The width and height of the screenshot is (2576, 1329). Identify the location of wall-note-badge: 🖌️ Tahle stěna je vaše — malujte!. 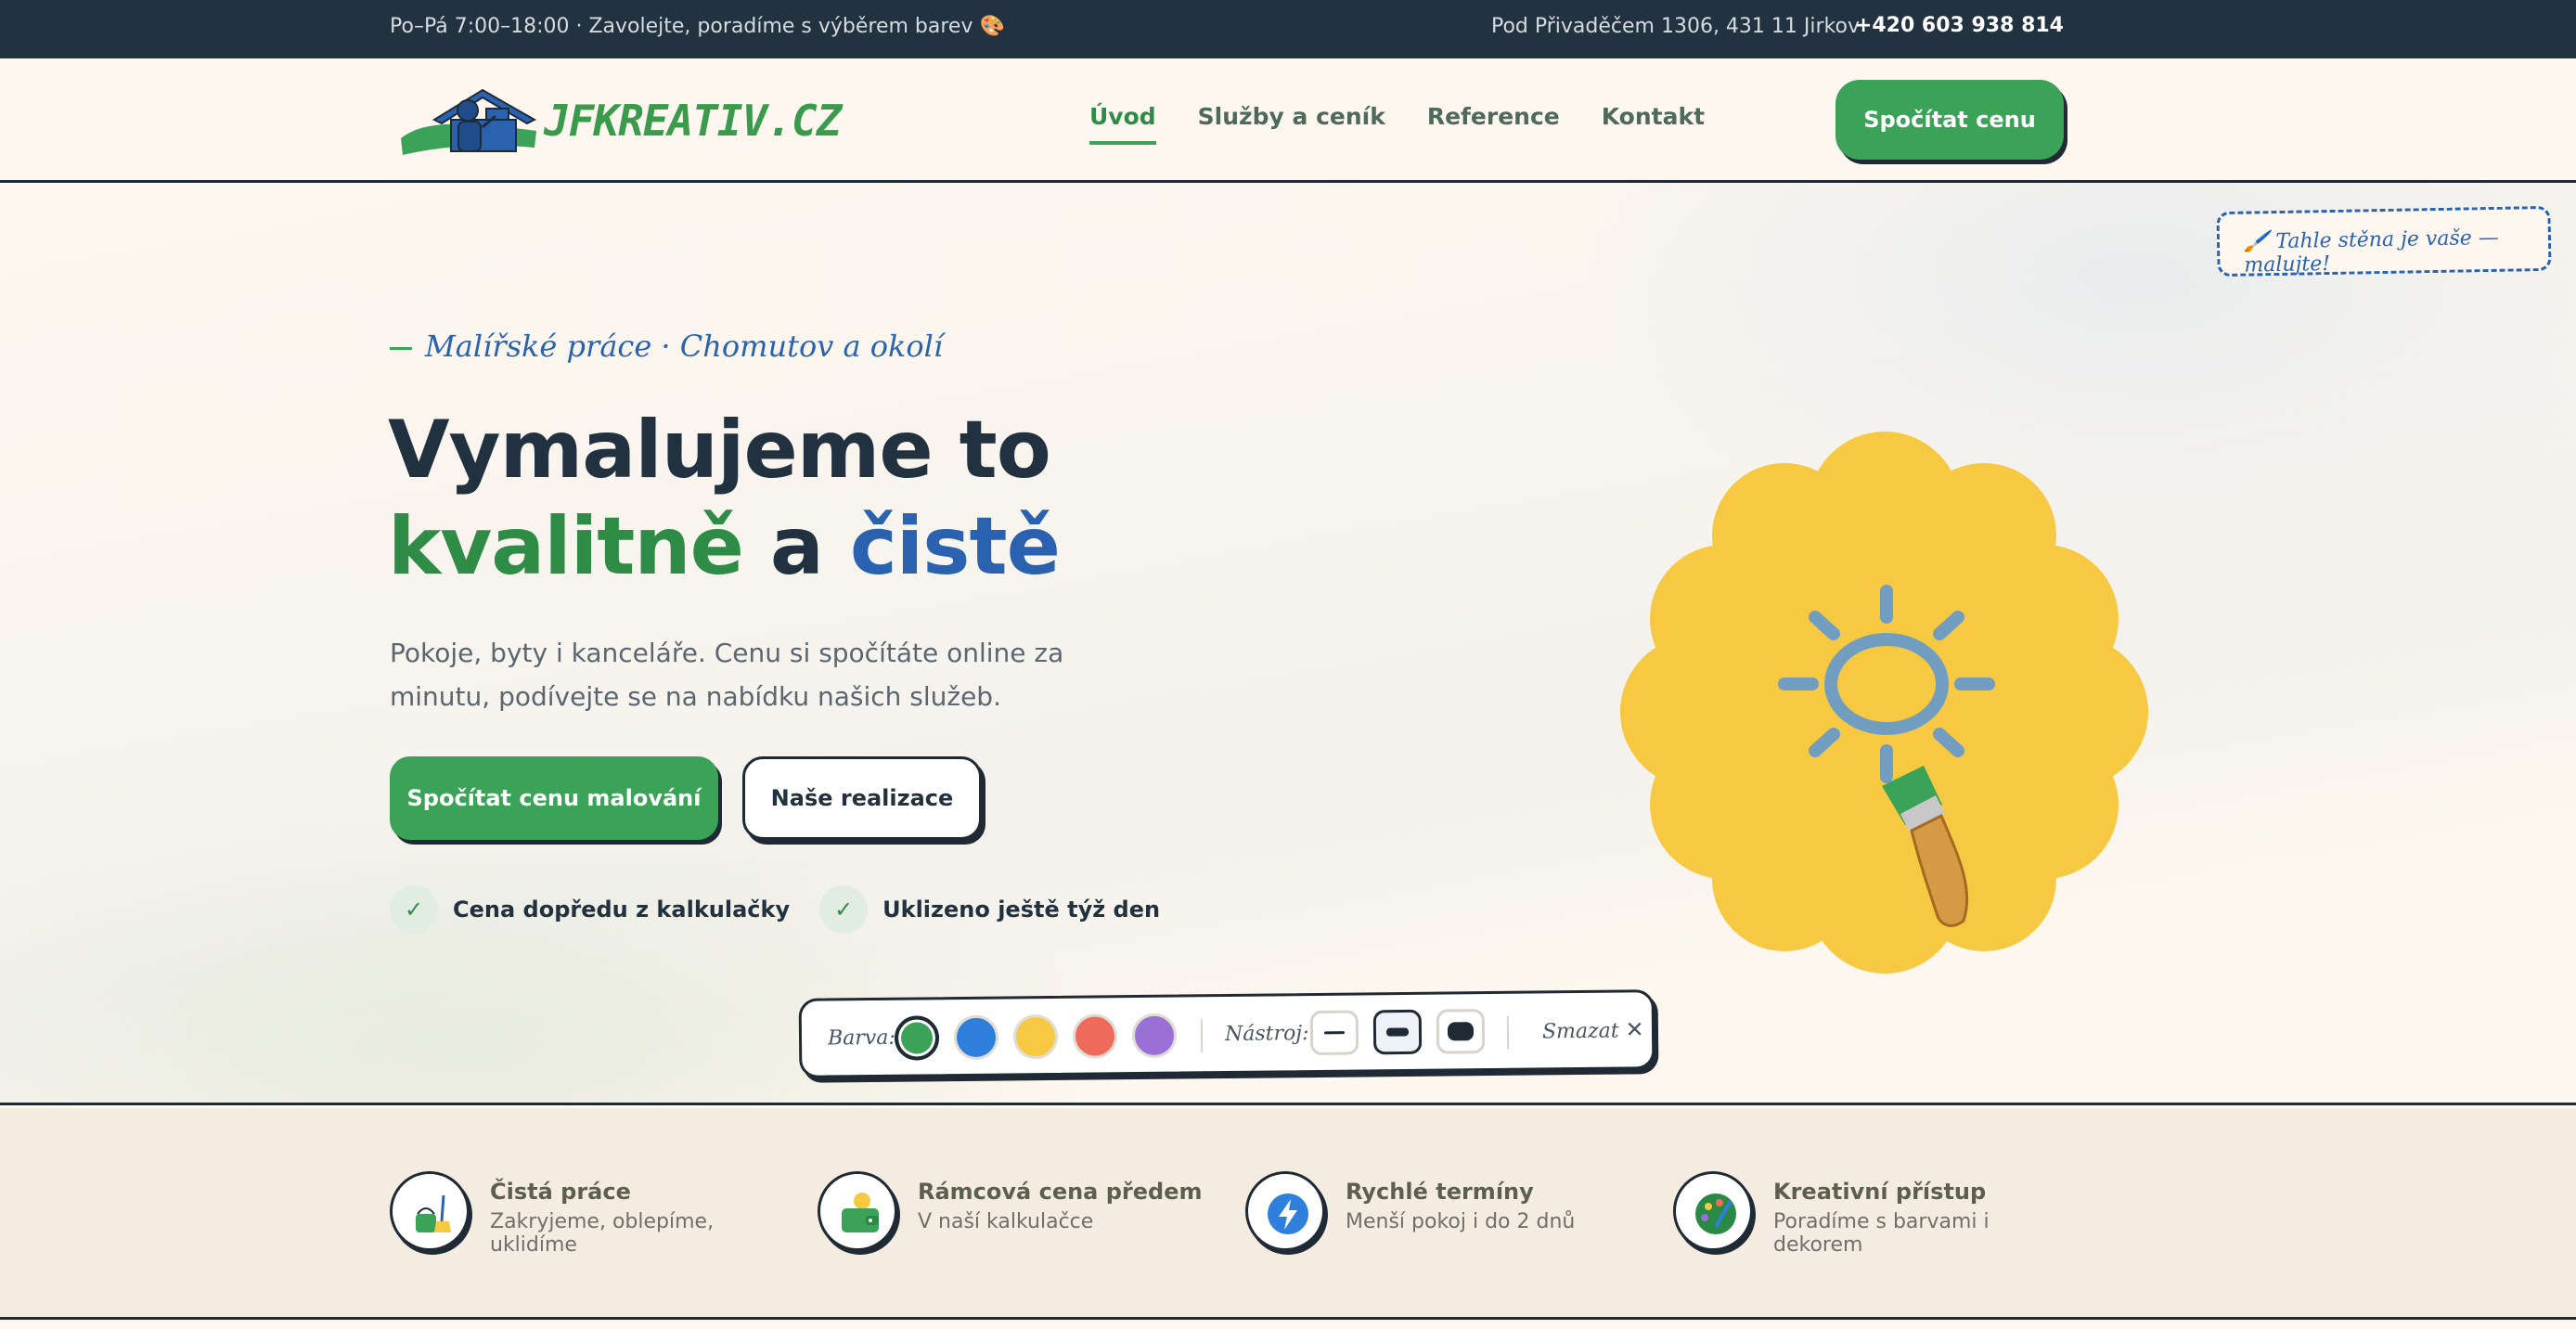
(2384, 241).